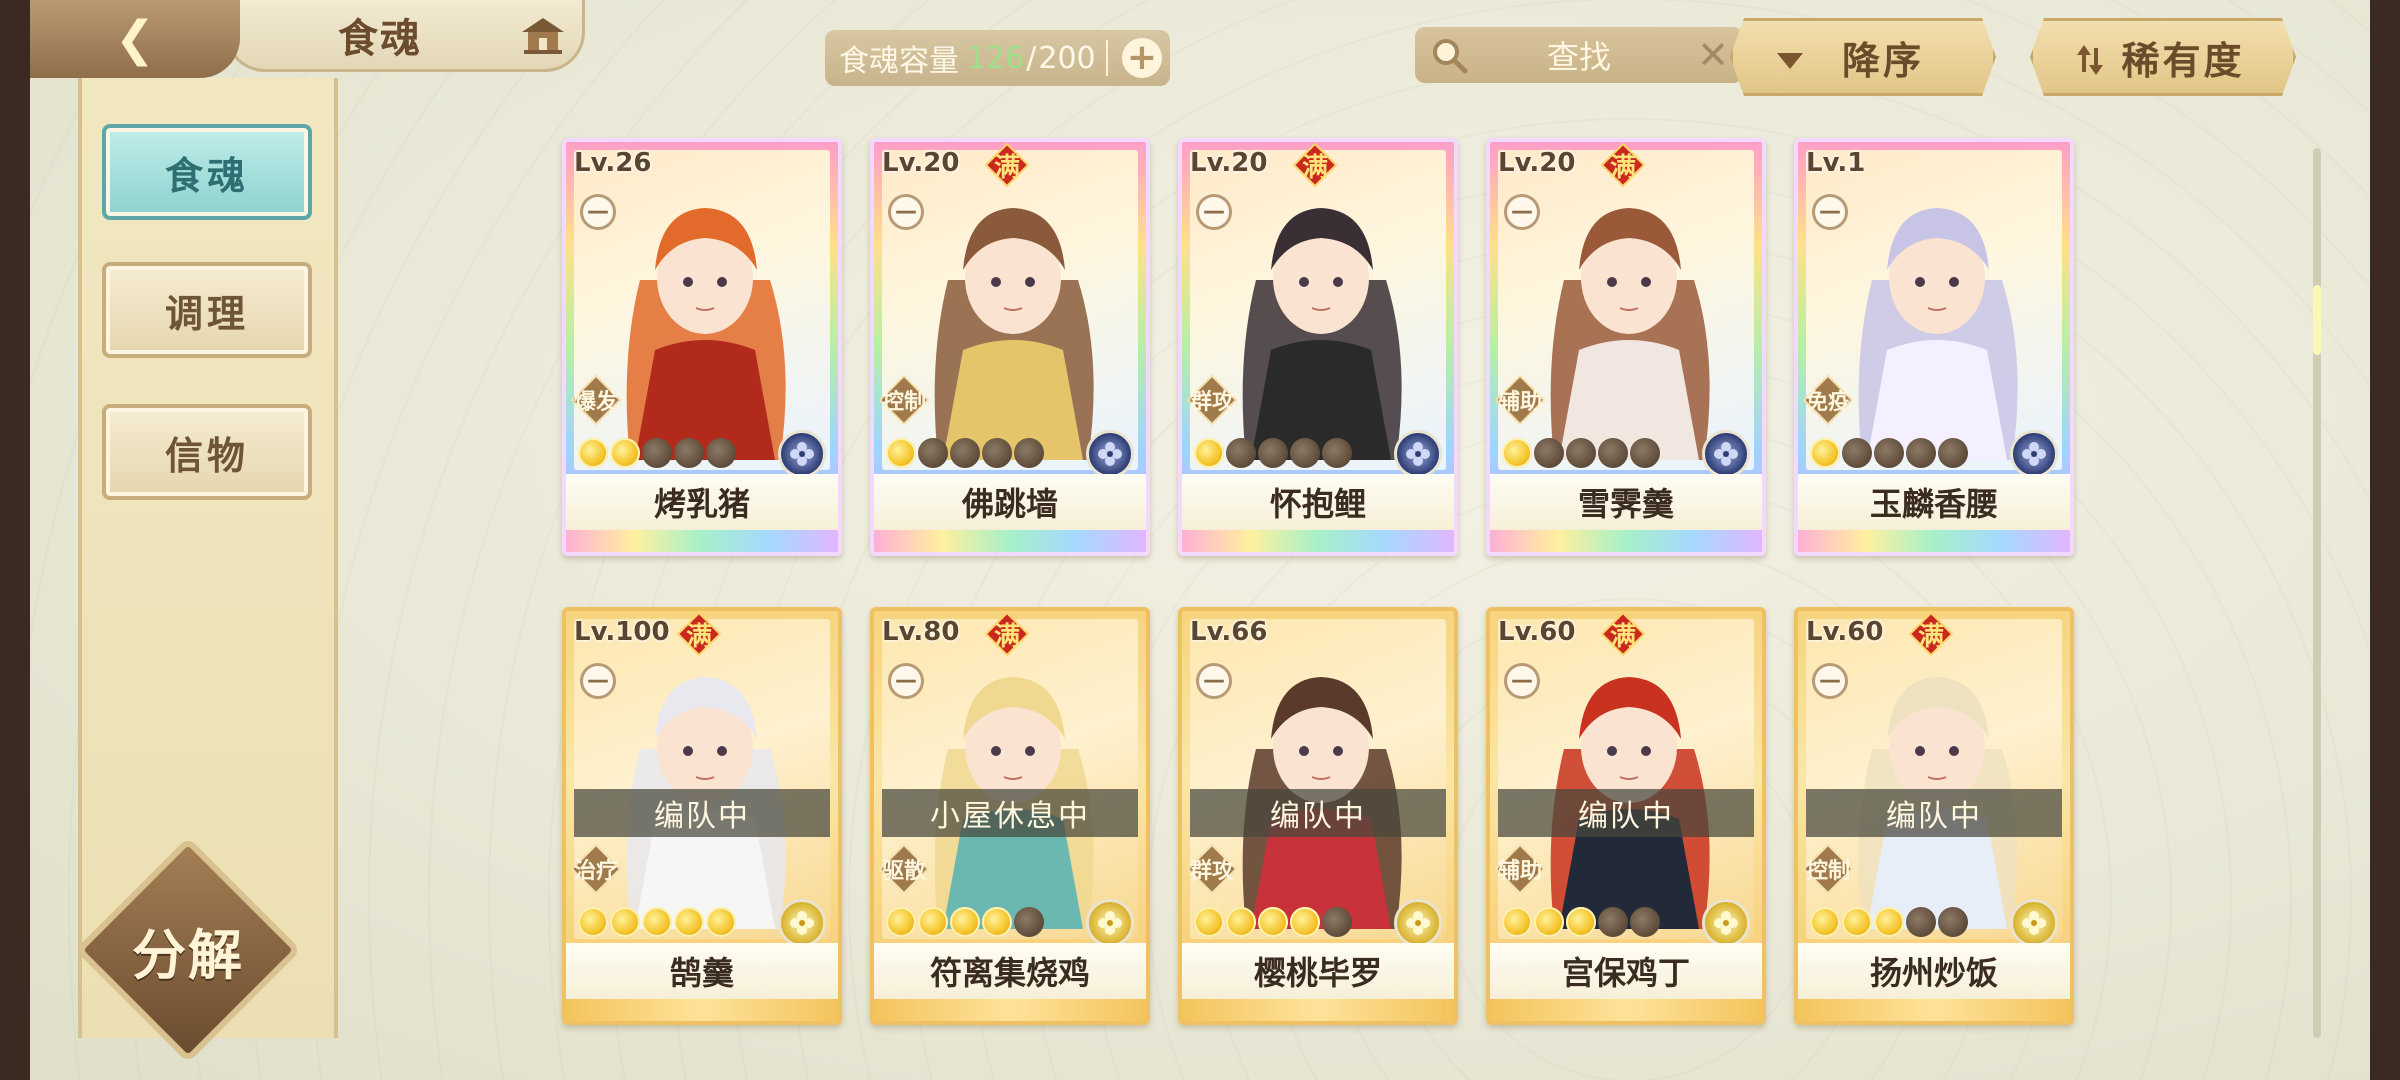 The width and height of the screenshot is (2400, 1080). I want to click on search-input: 查找 ✕, so click(1579, 55).